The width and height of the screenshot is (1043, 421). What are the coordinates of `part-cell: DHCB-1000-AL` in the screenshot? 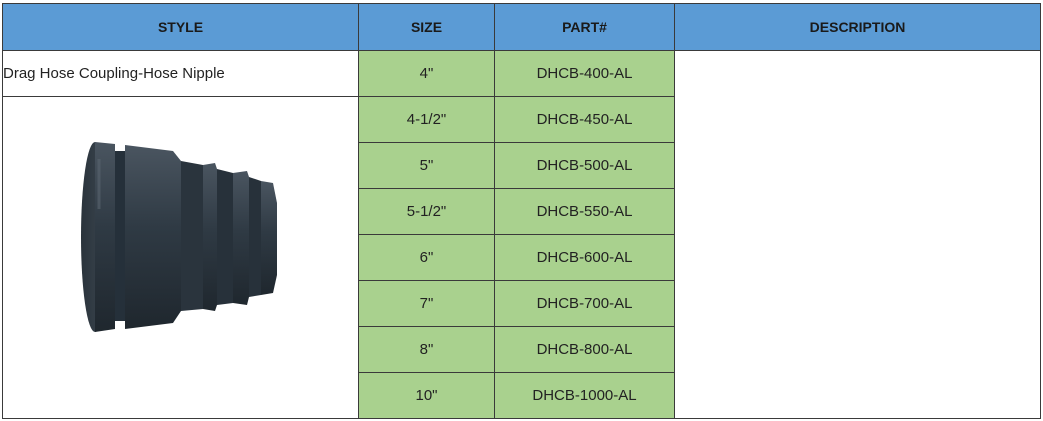 It's located at (584, 395).